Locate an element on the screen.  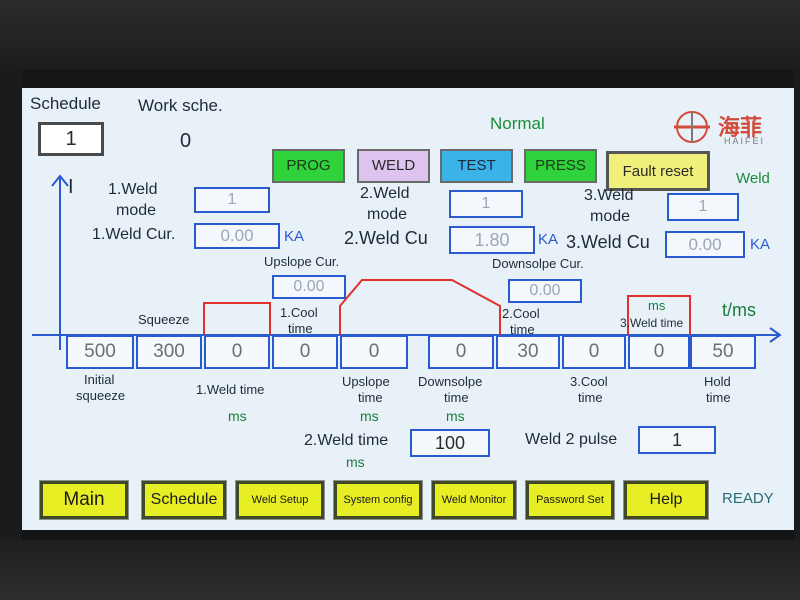
weld3-mode-label-line1: 3.Weld is located at coordinates (609, 195).